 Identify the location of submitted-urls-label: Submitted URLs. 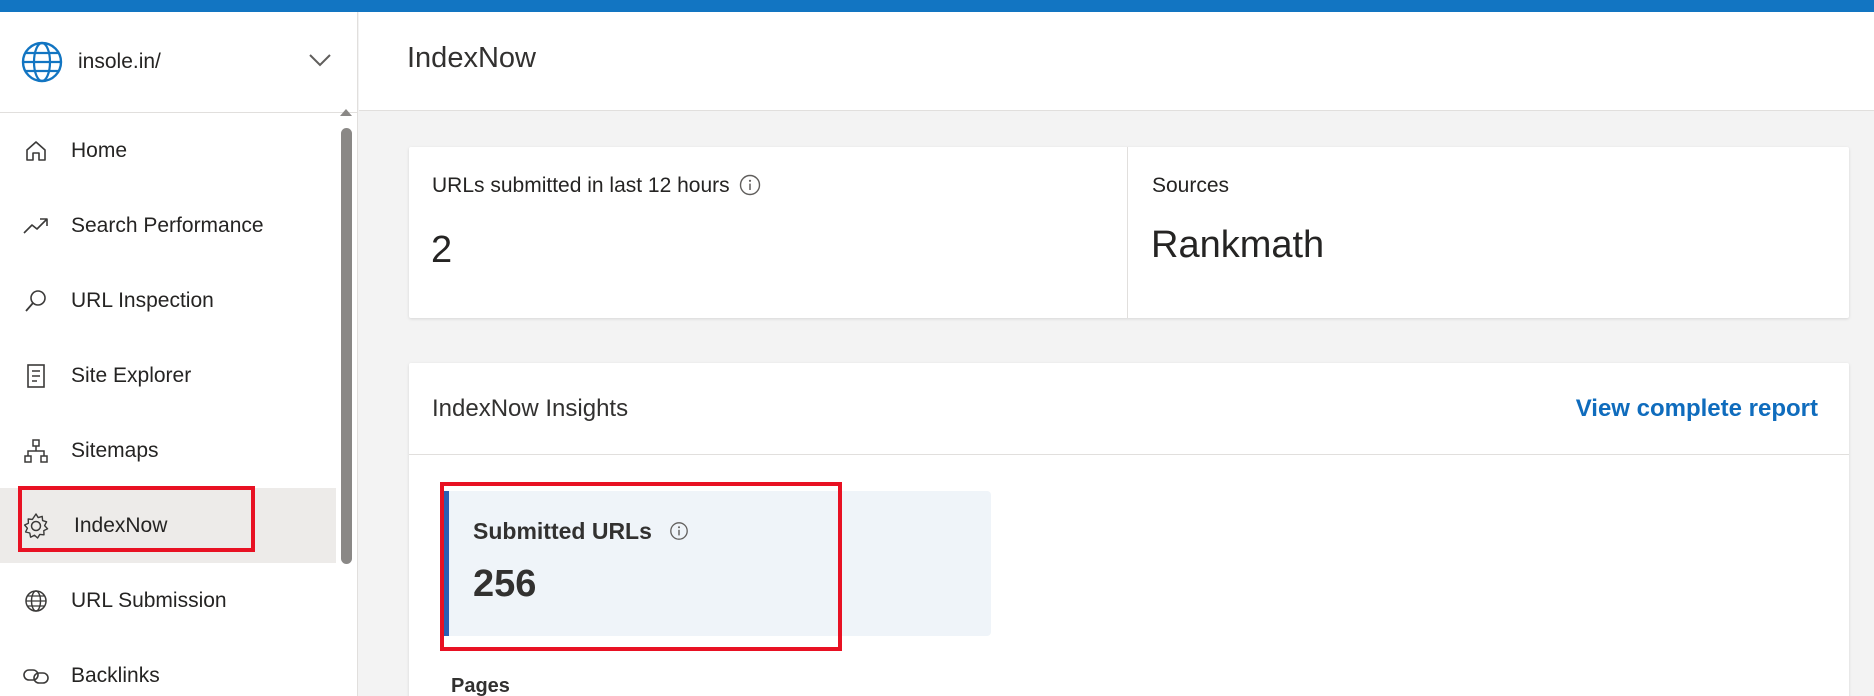
(562, 531).